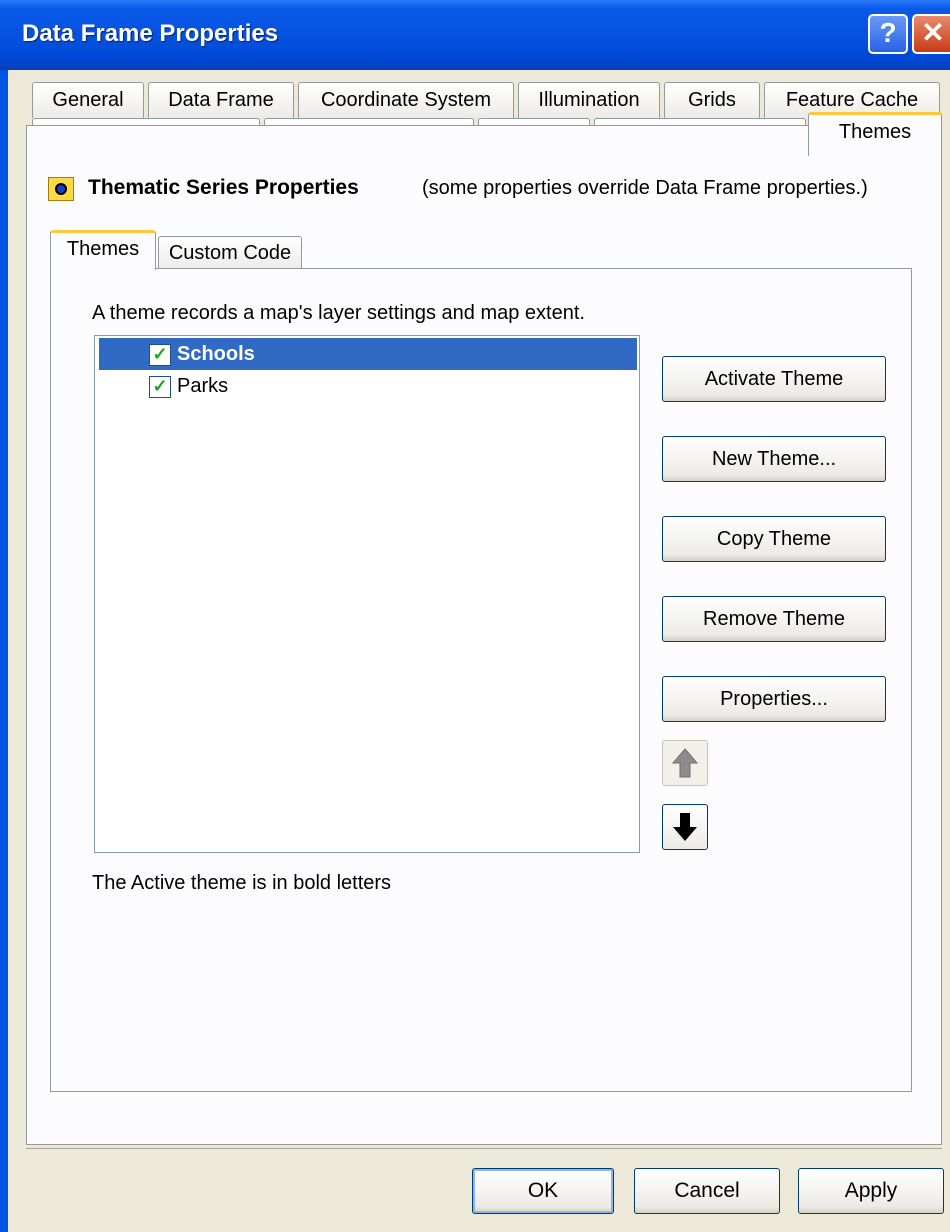  Describe the element at coordinates (216, 354) in the screenshot. I see `theme-label-schools: Schools` at that location.